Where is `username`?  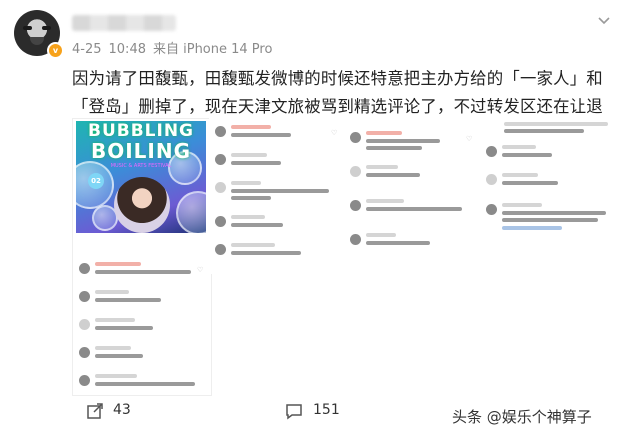
username is located at coordinates (124, 23).